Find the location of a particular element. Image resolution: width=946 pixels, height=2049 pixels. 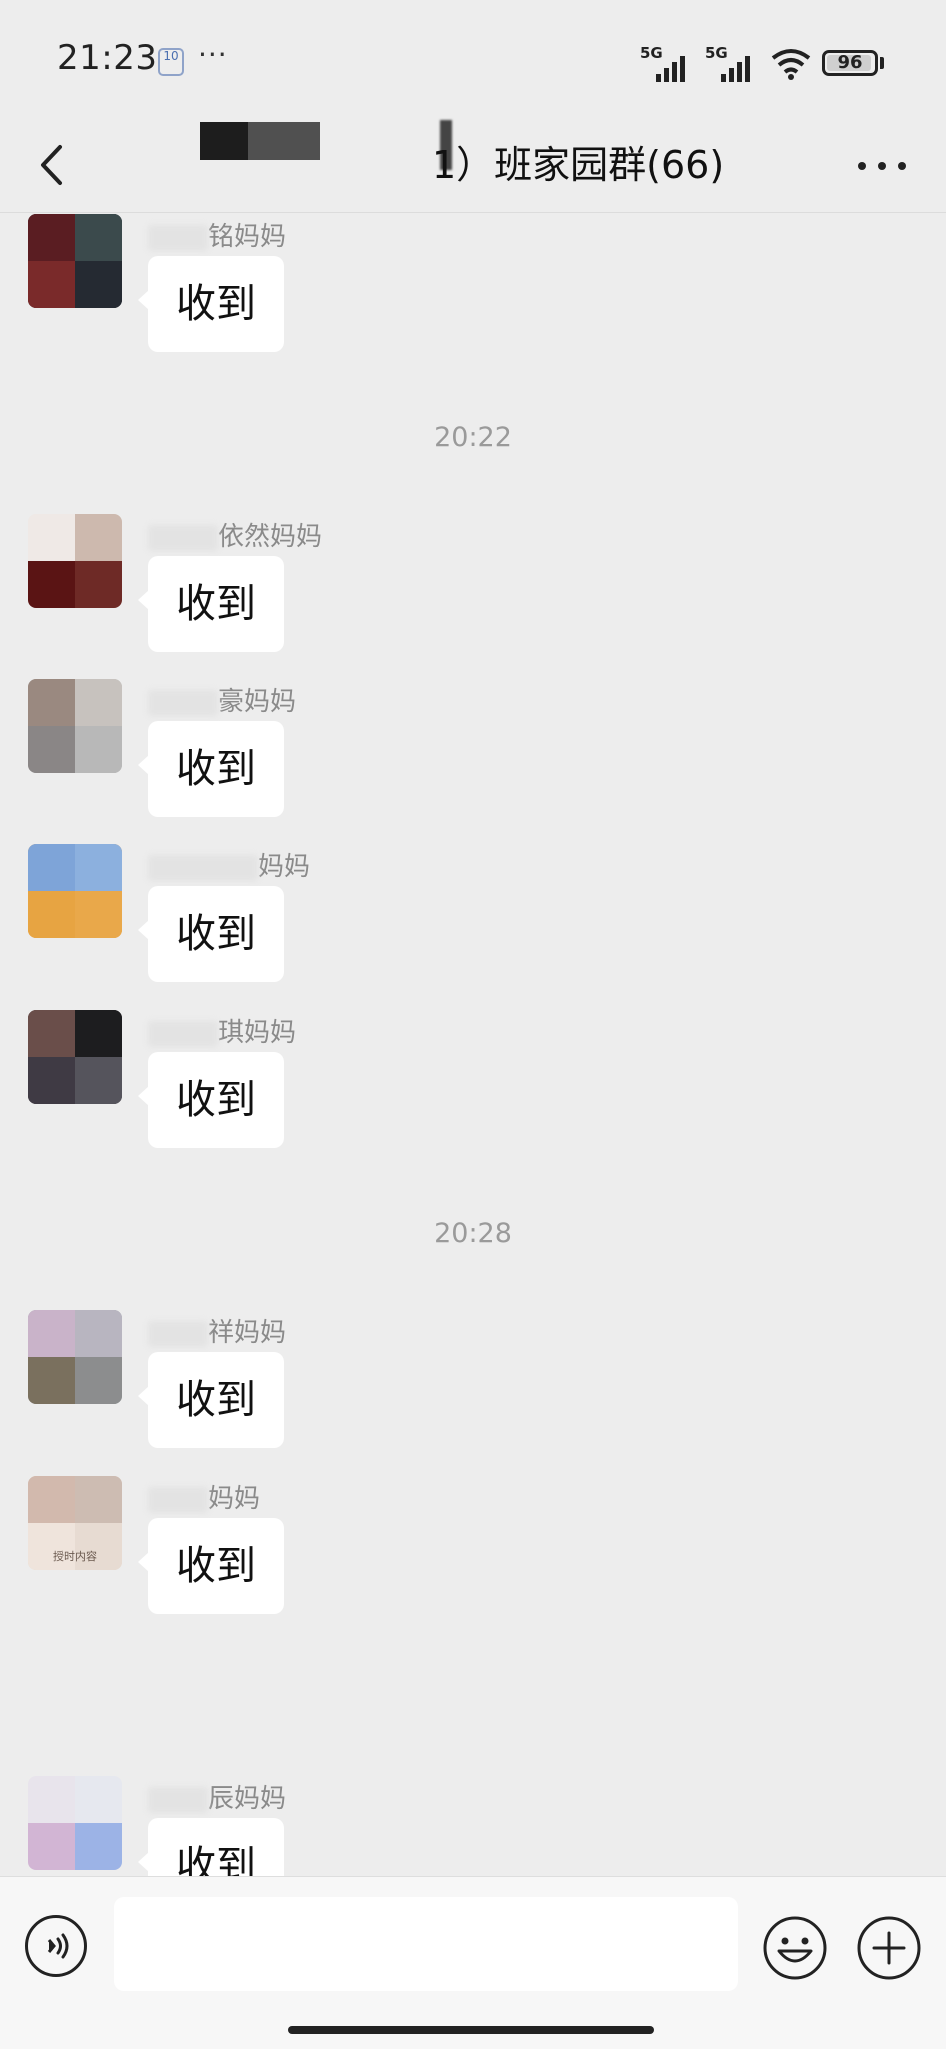

chevron-left-icon is located at coordinates (60, 165).